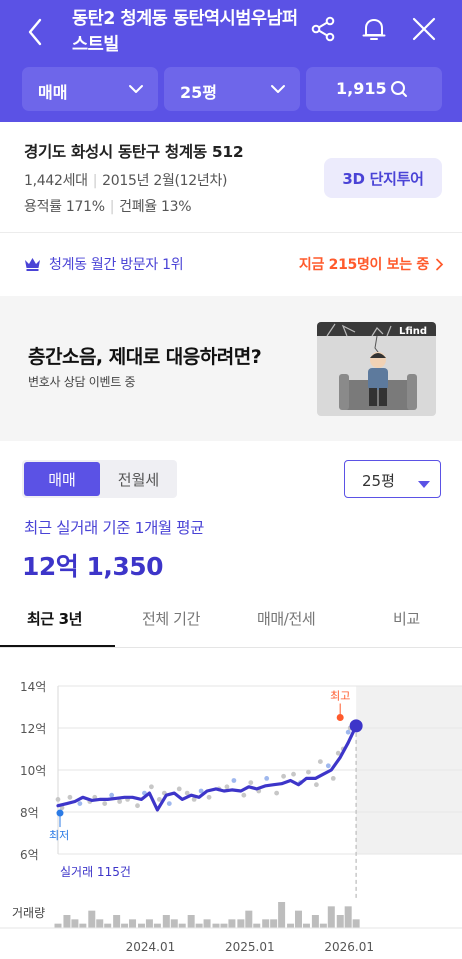 The height and width of the screenshot is (959, 462). I want to click on households: 1,442세대, so click(56, 181).